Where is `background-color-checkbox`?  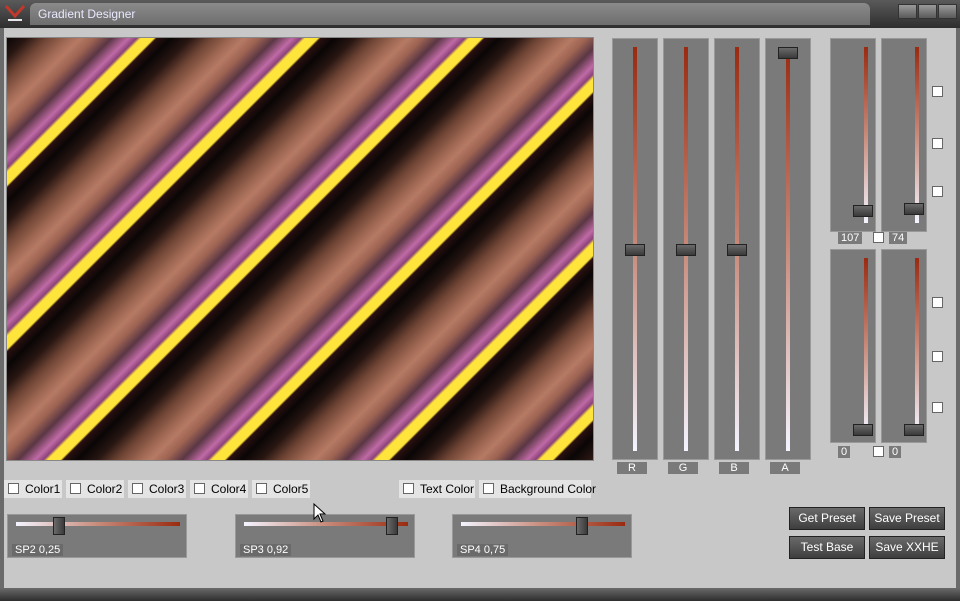 background-color-checkbox is located at coordinates (488, 488).